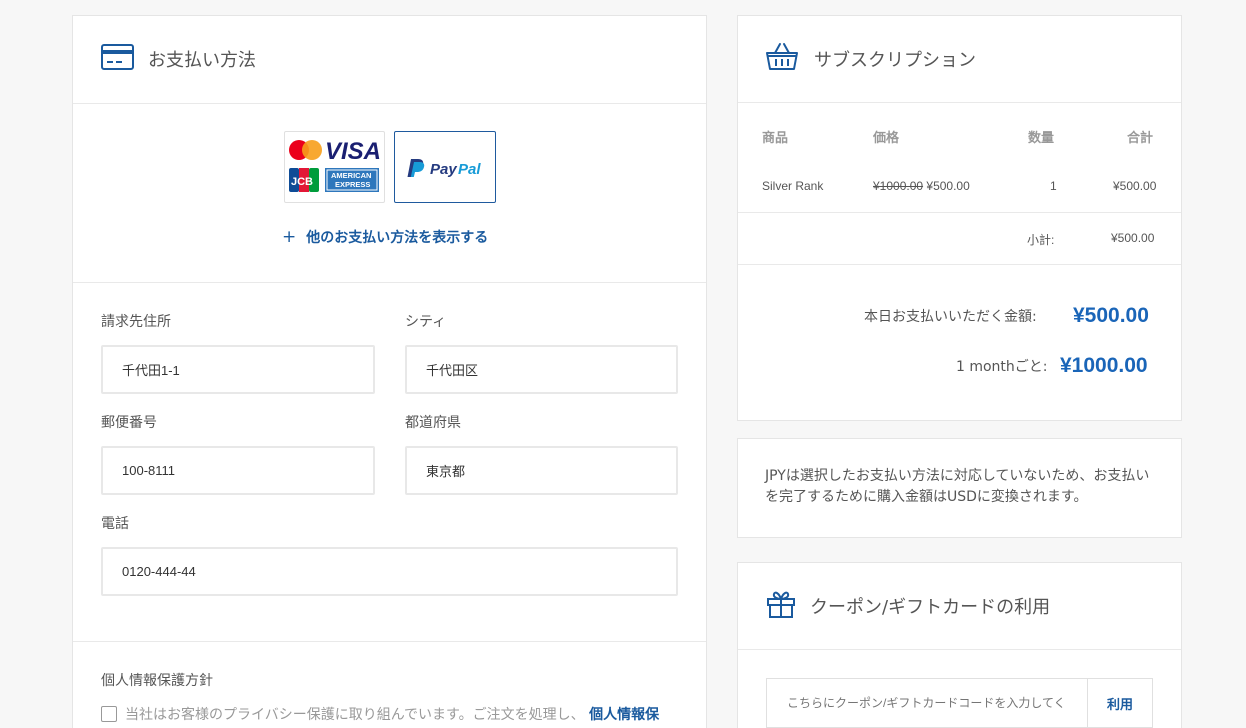  Describe the element at coordinates (469, 169) in the screenshot. I see `svg-text: Pal` at that location.